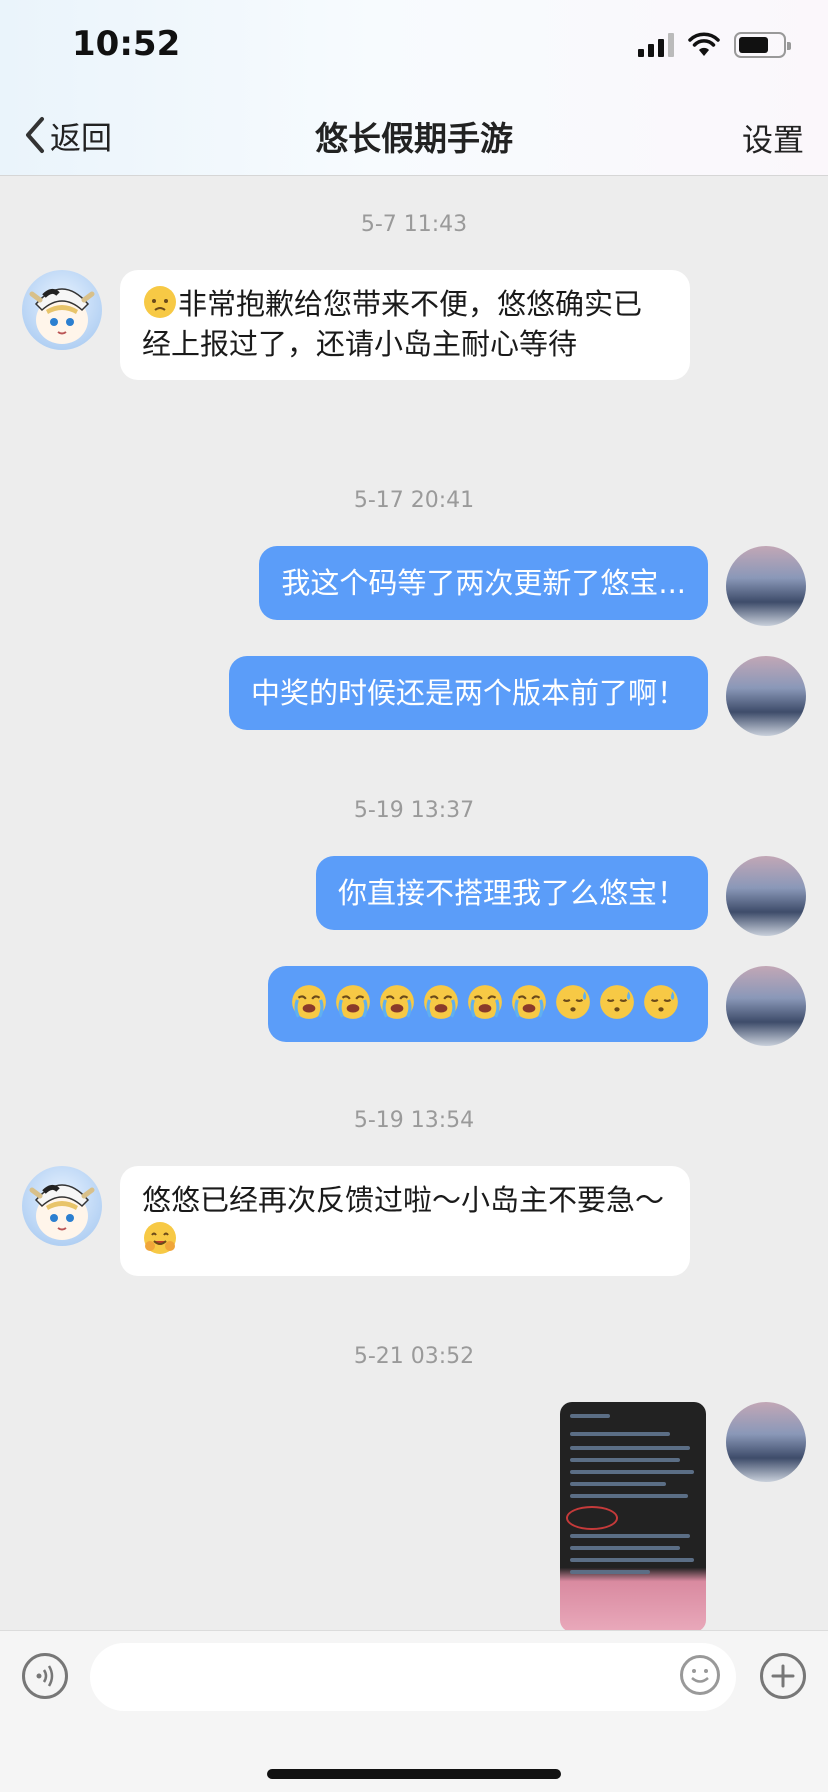 Image resolution: width=828 pixels, height=1792 pixels. I want to click on battery-icon, so click(762, 45).